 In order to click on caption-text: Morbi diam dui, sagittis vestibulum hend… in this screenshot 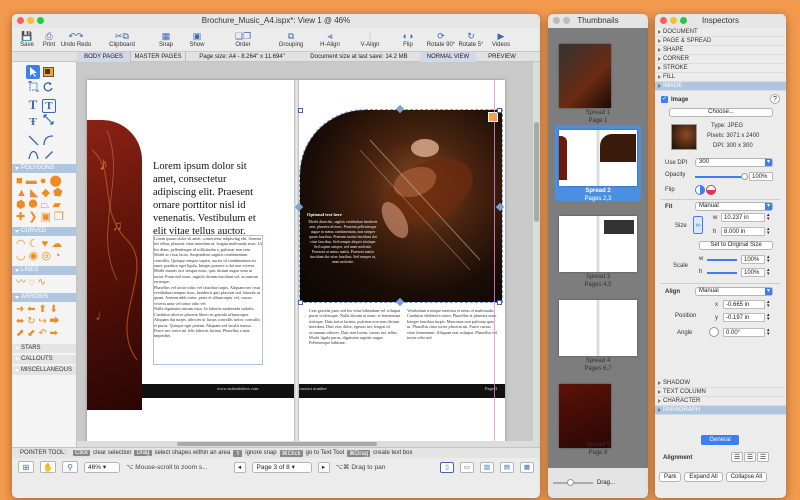, I will do `click(343, 242)`.